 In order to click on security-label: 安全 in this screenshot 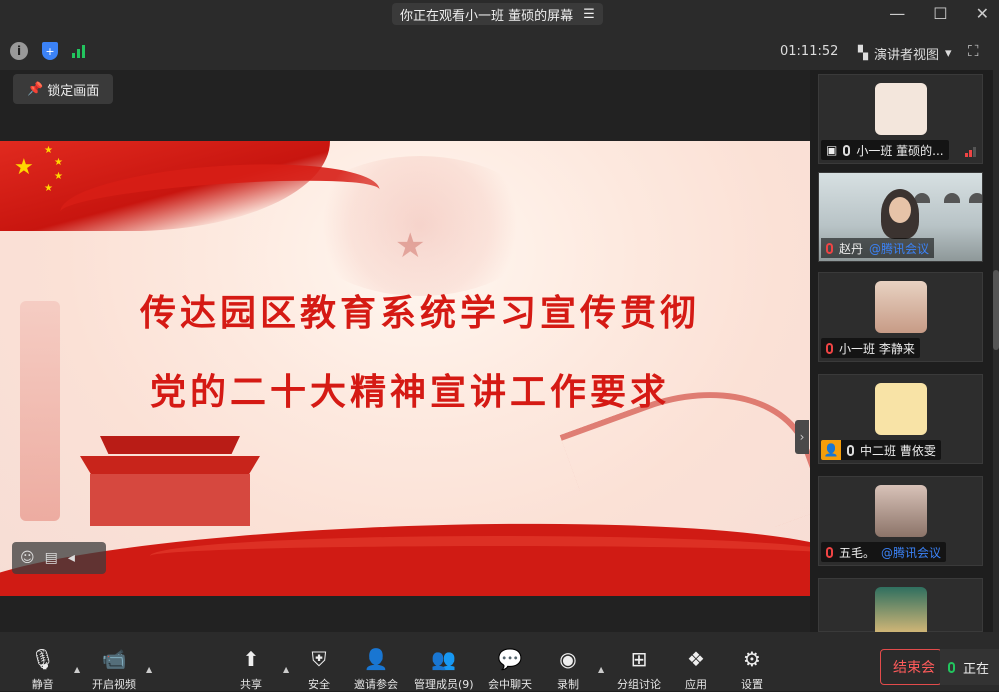, I will do `click(319, 684)`.